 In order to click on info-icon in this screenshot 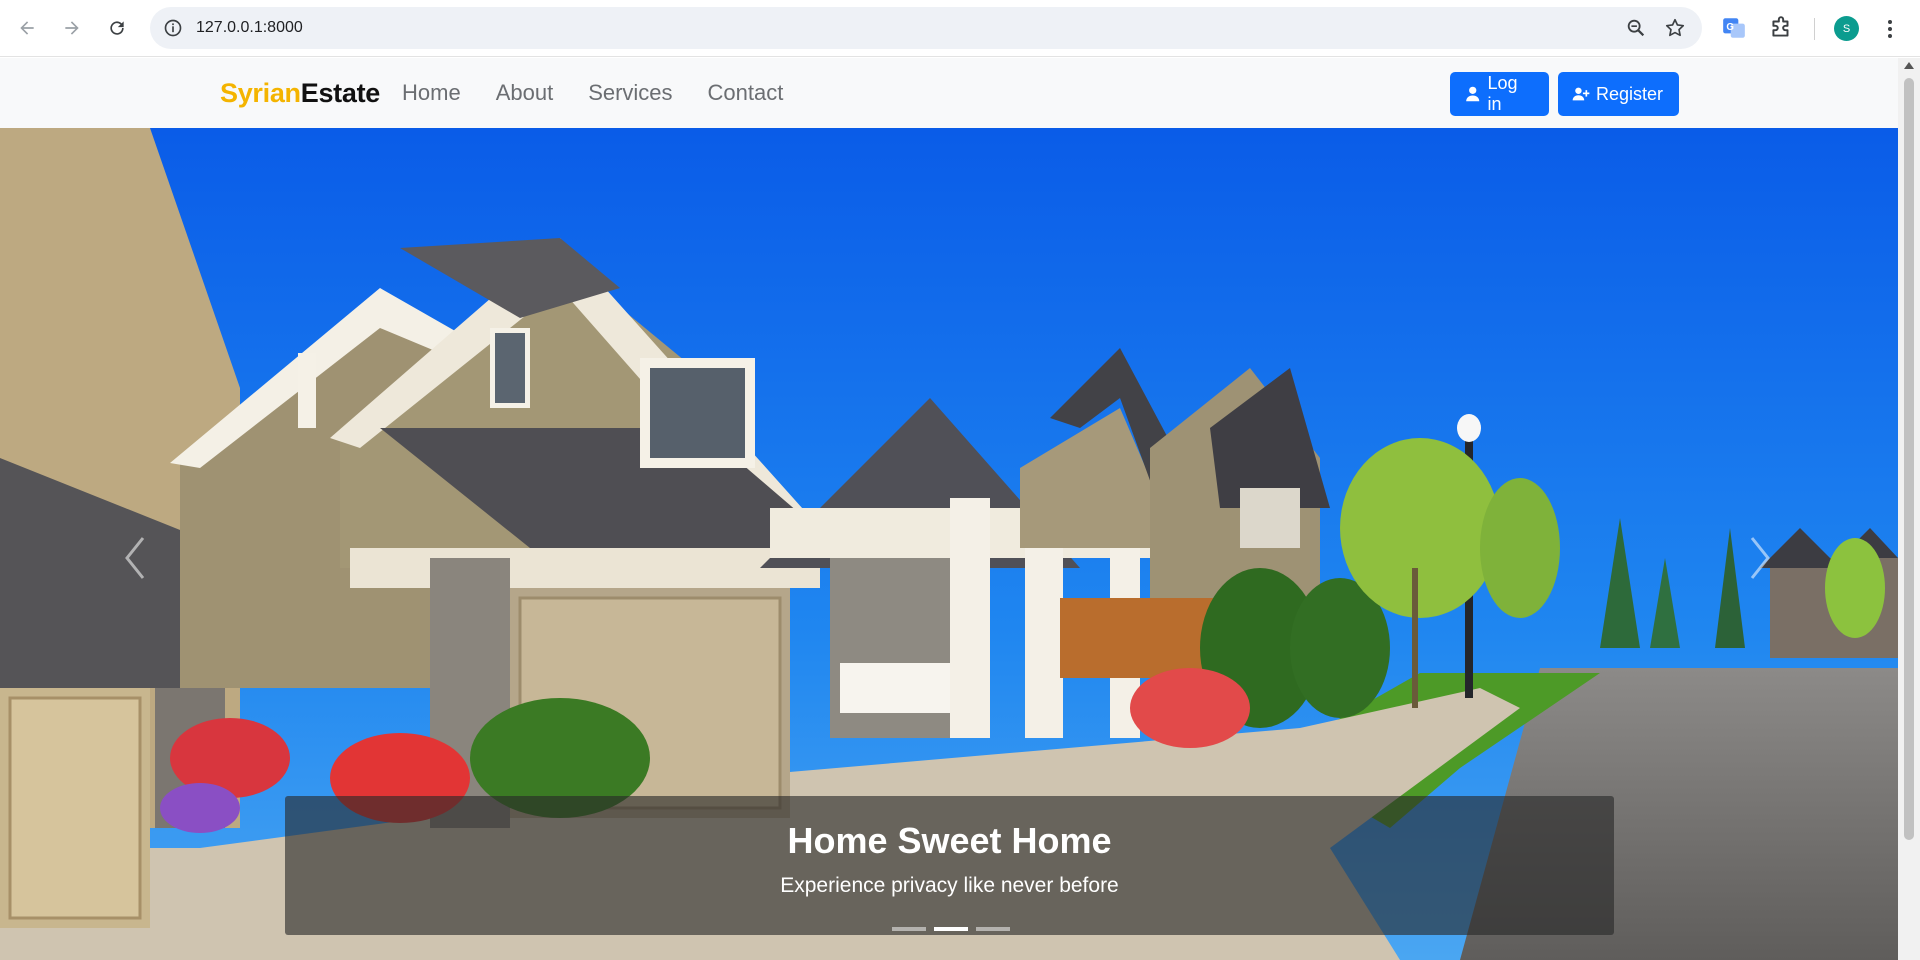, I will do `click(173, 28)`.